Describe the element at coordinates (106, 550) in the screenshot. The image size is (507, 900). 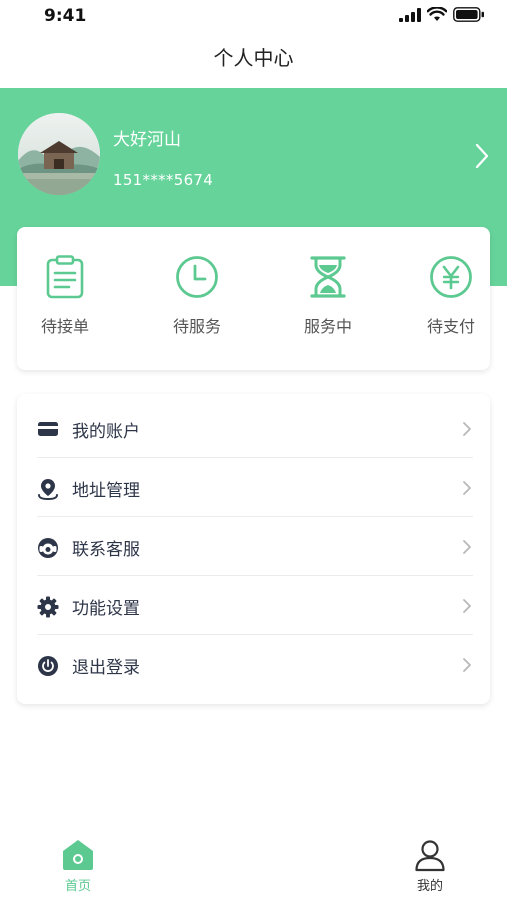
I see `menu-item-label: 联系客服` at that location.